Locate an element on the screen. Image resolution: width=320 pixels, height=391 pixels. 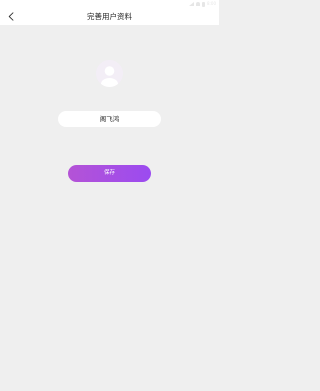
user-avatar-icon is located at coordinates (109, 73).